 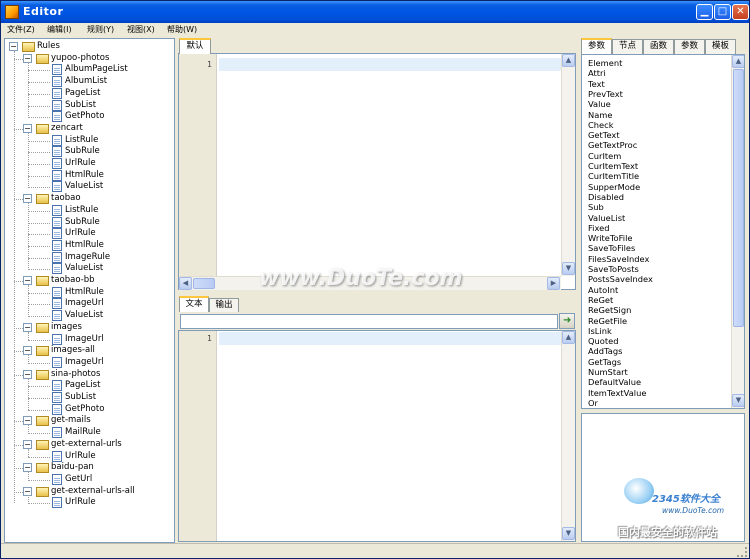 I want to click on keyword-item: AddTags, so click(x=605, y=351).